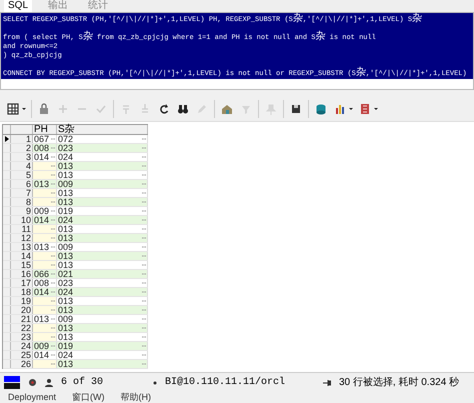  What do you see at coordinates (225, 383) in the screenshot?
I see `connection-label: BI@10.110.11.11/orcl` at bounding box center [225, 383].